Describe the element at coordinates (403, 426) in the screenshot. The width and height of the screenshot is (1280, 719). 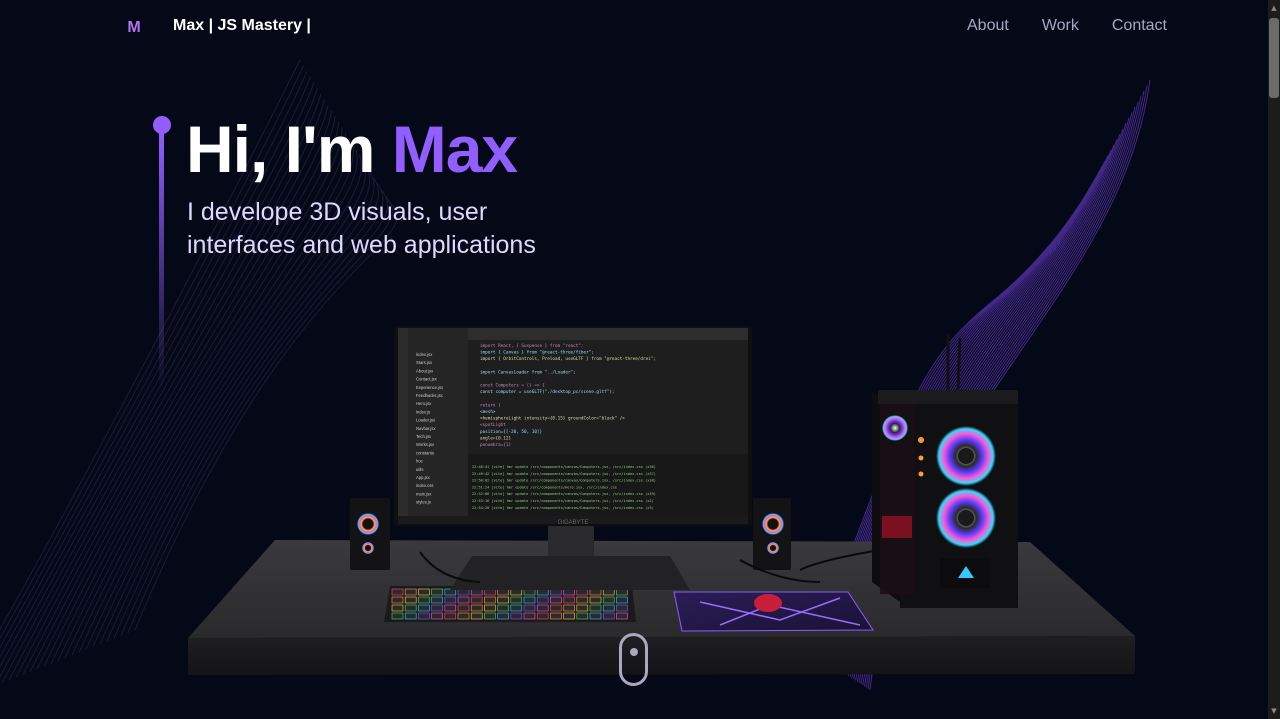
I see `vscode-activitybar` at that location.